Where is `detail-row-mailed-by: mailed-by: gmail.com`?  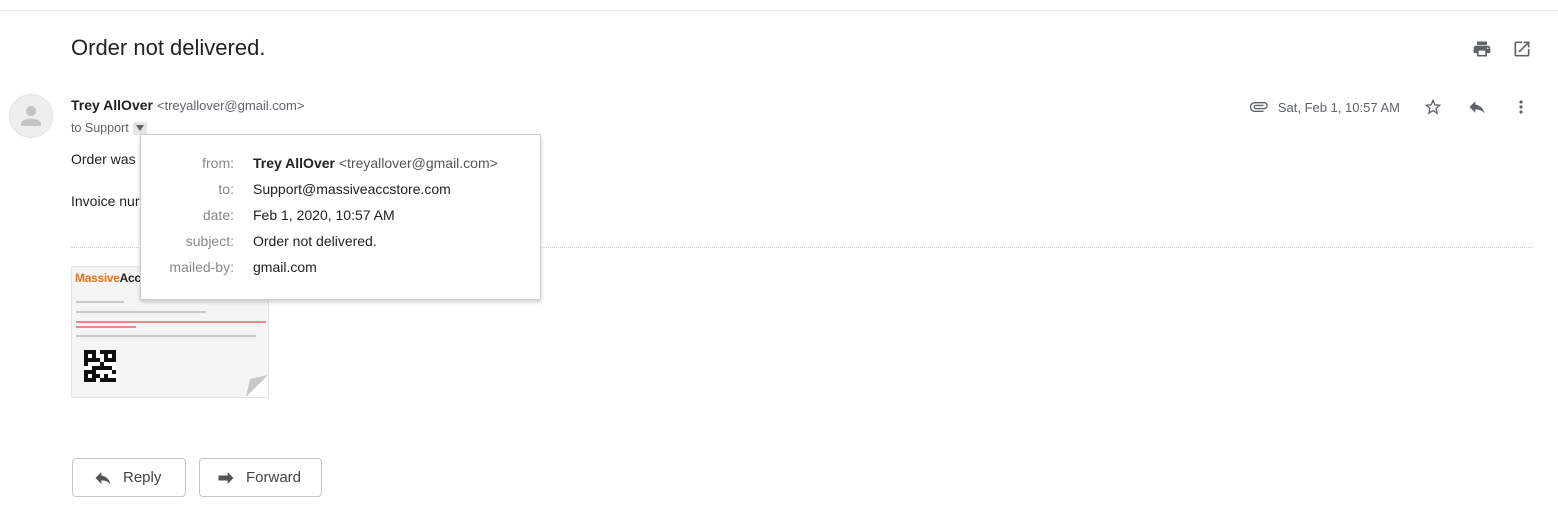 detail-row-mailed-by: mailed-by: gmail.com is located at coordinates (340, 269).